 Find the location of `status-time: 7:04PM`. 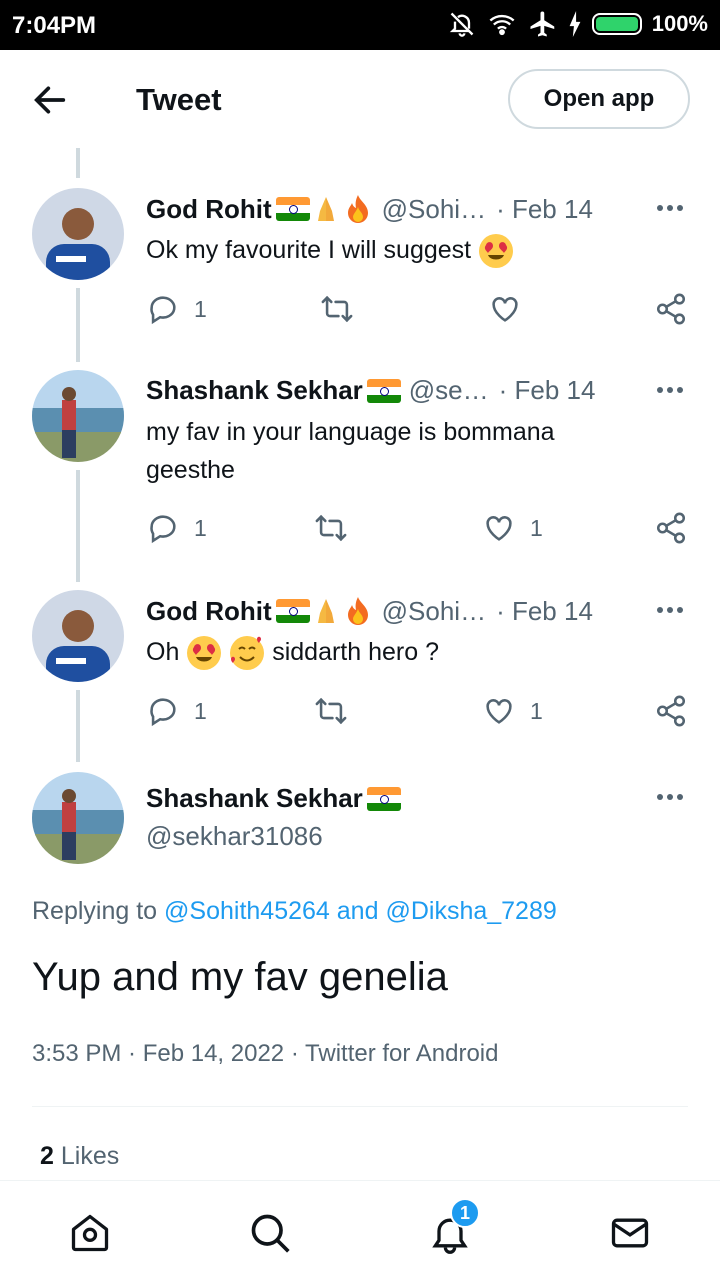

status-time: 7:04PM is located at coordinates (54, 25).